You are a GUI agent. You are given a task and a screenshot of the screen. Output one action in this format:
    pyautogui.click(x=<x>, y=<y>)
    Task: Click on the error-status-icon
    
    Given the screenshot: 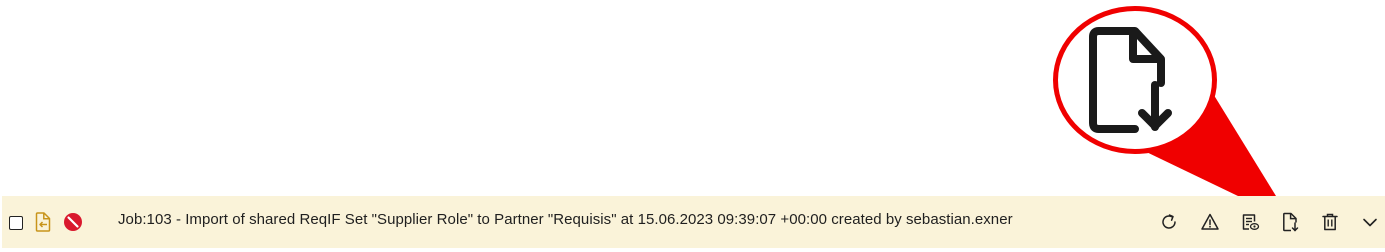 What is the action you would take?
    pyautogui.click(x=73, y=222)
    